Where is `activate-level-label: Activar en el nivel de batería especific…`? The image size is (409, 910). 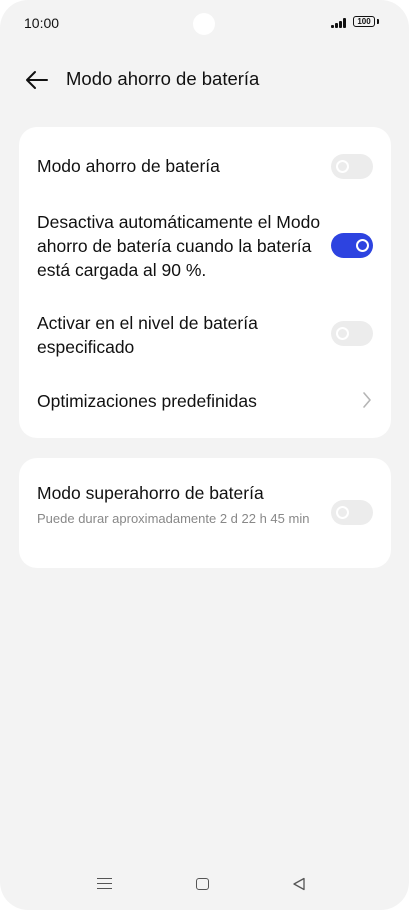
activate-level-label: Activar en el nivel de batería especific… is located at coordinates (147, 335).